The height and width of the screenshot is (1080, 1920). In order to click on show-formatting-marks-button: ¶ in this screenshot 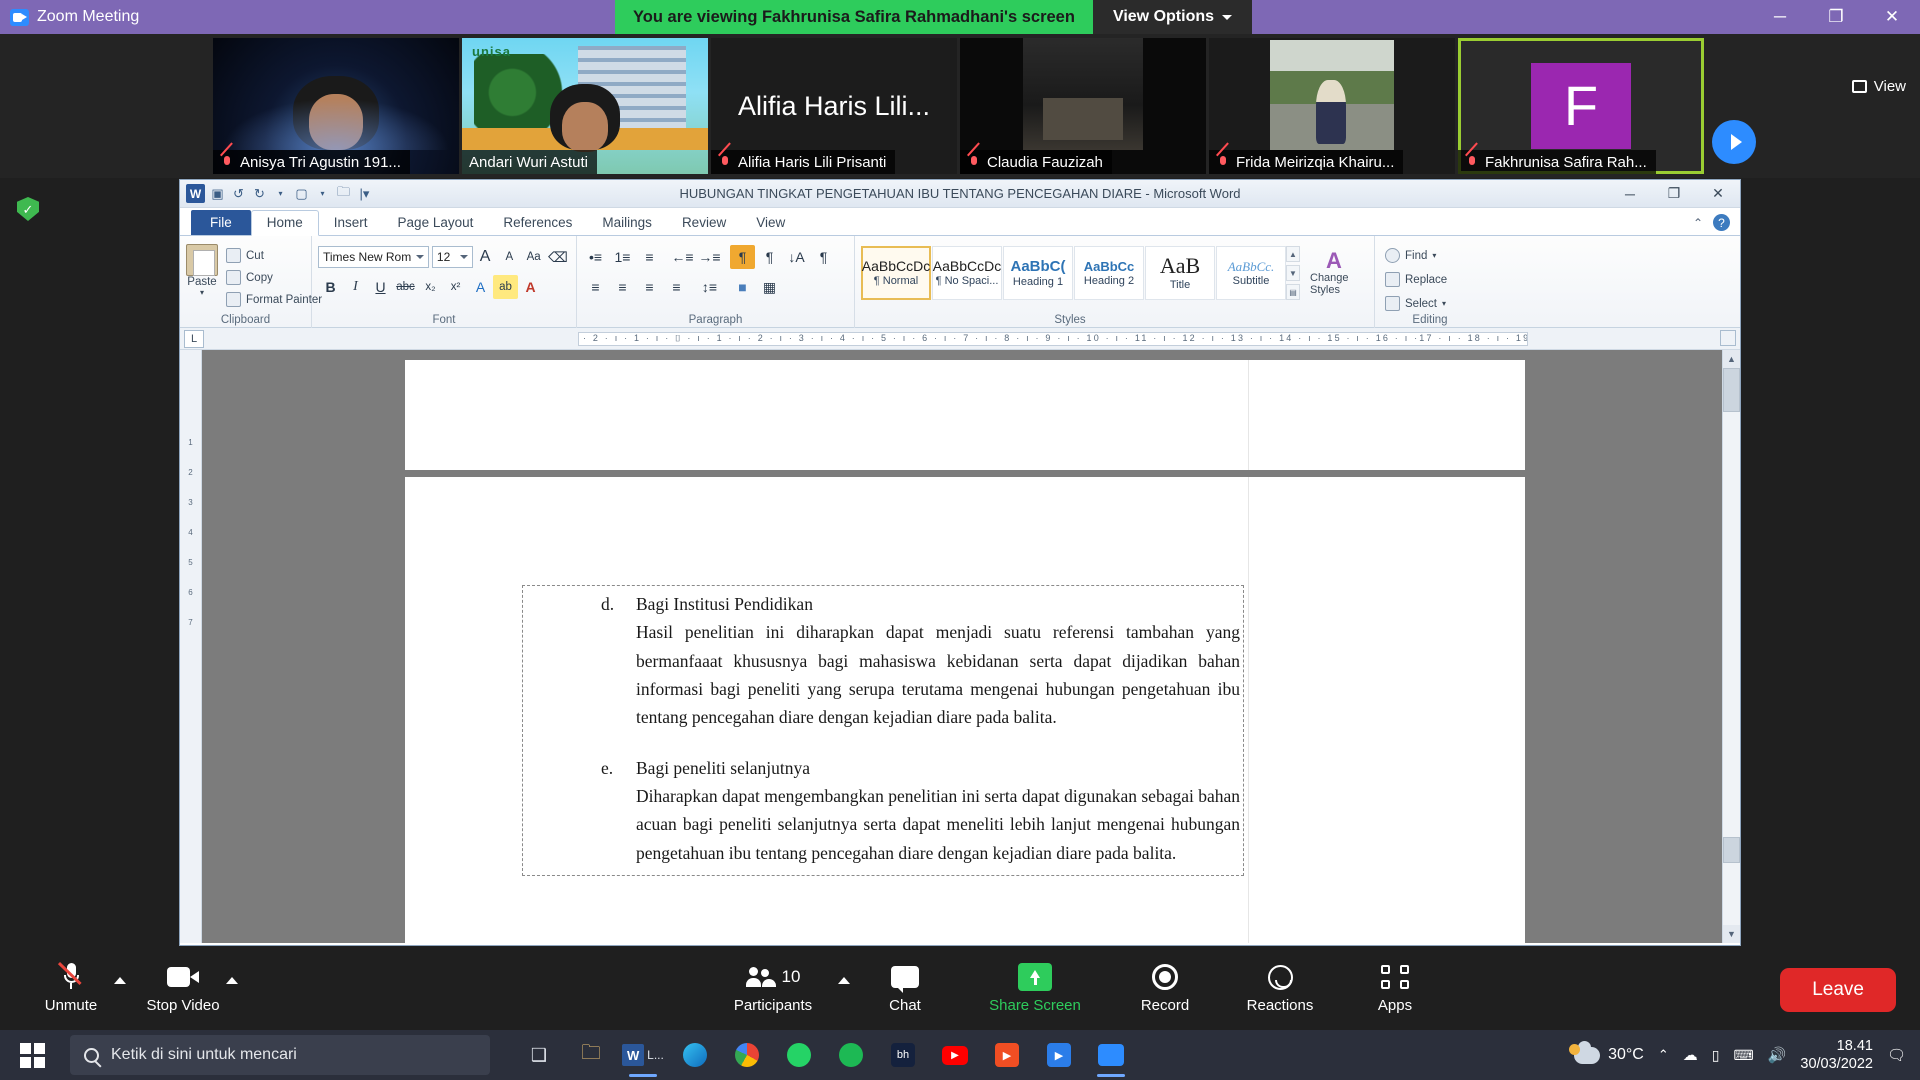, I will do `click(823, 257)`.